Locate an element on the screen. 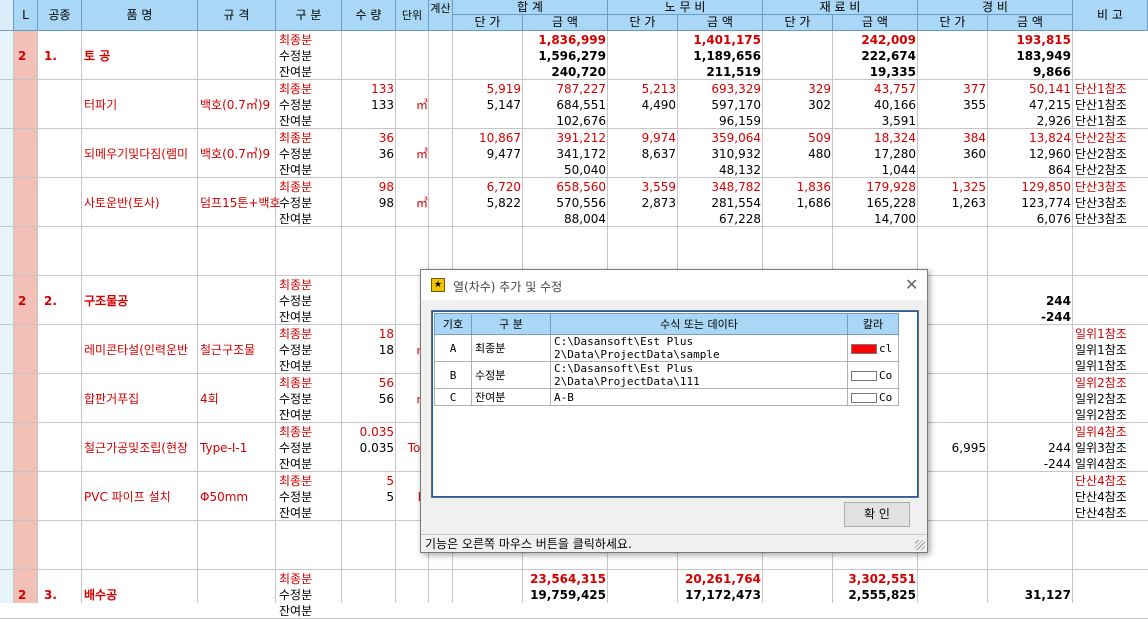 Image resolution: width=1148 pixels, height=619 pixels. cell-lab-up-1: 8,637 is located at coordinates (642, 154).